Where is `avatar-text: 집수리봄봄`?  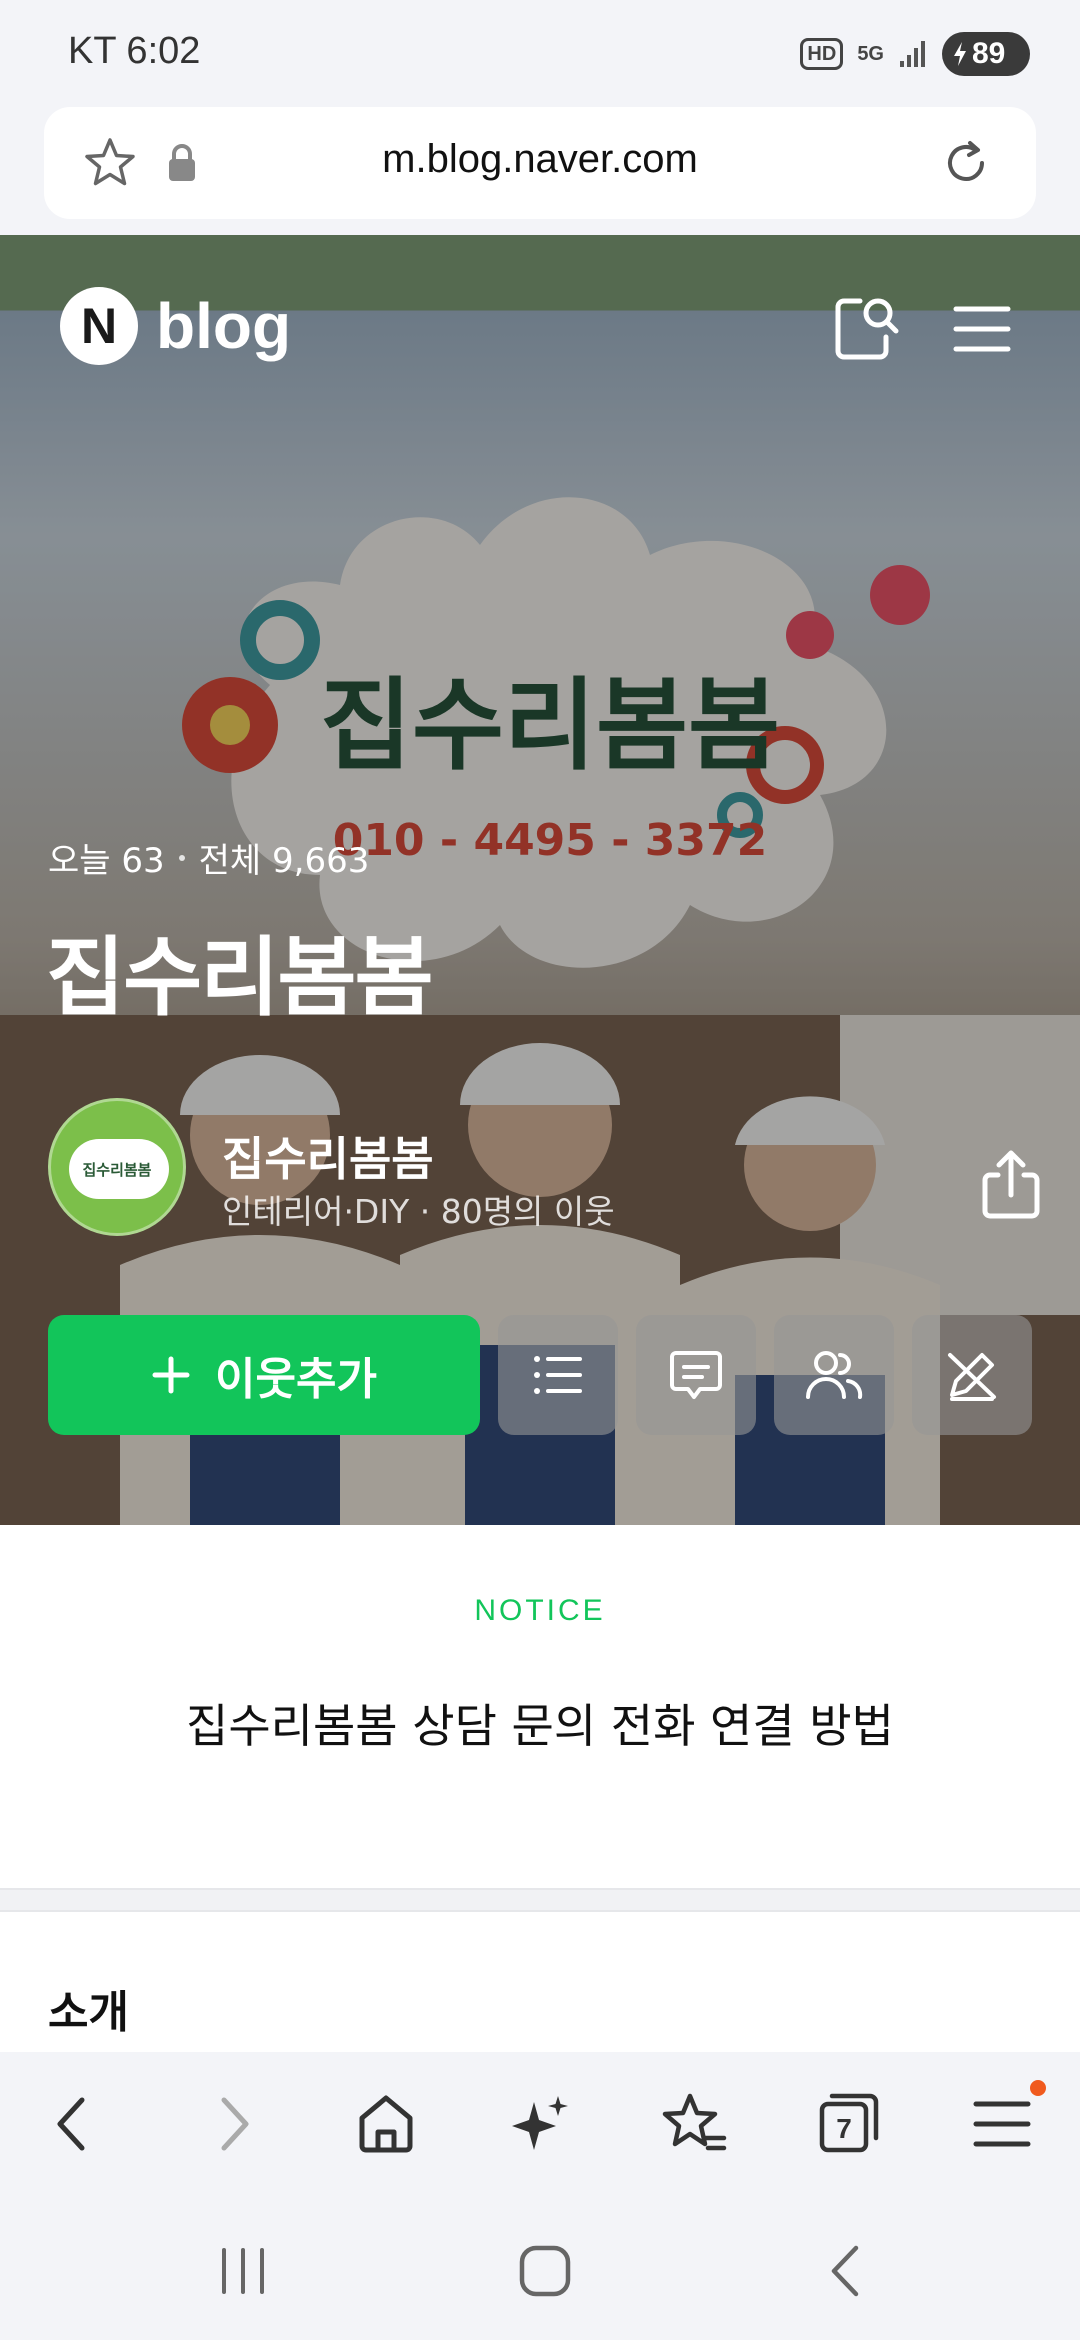
avatar-text: 집수리봄봄 is located at coordinates (117, 1170).